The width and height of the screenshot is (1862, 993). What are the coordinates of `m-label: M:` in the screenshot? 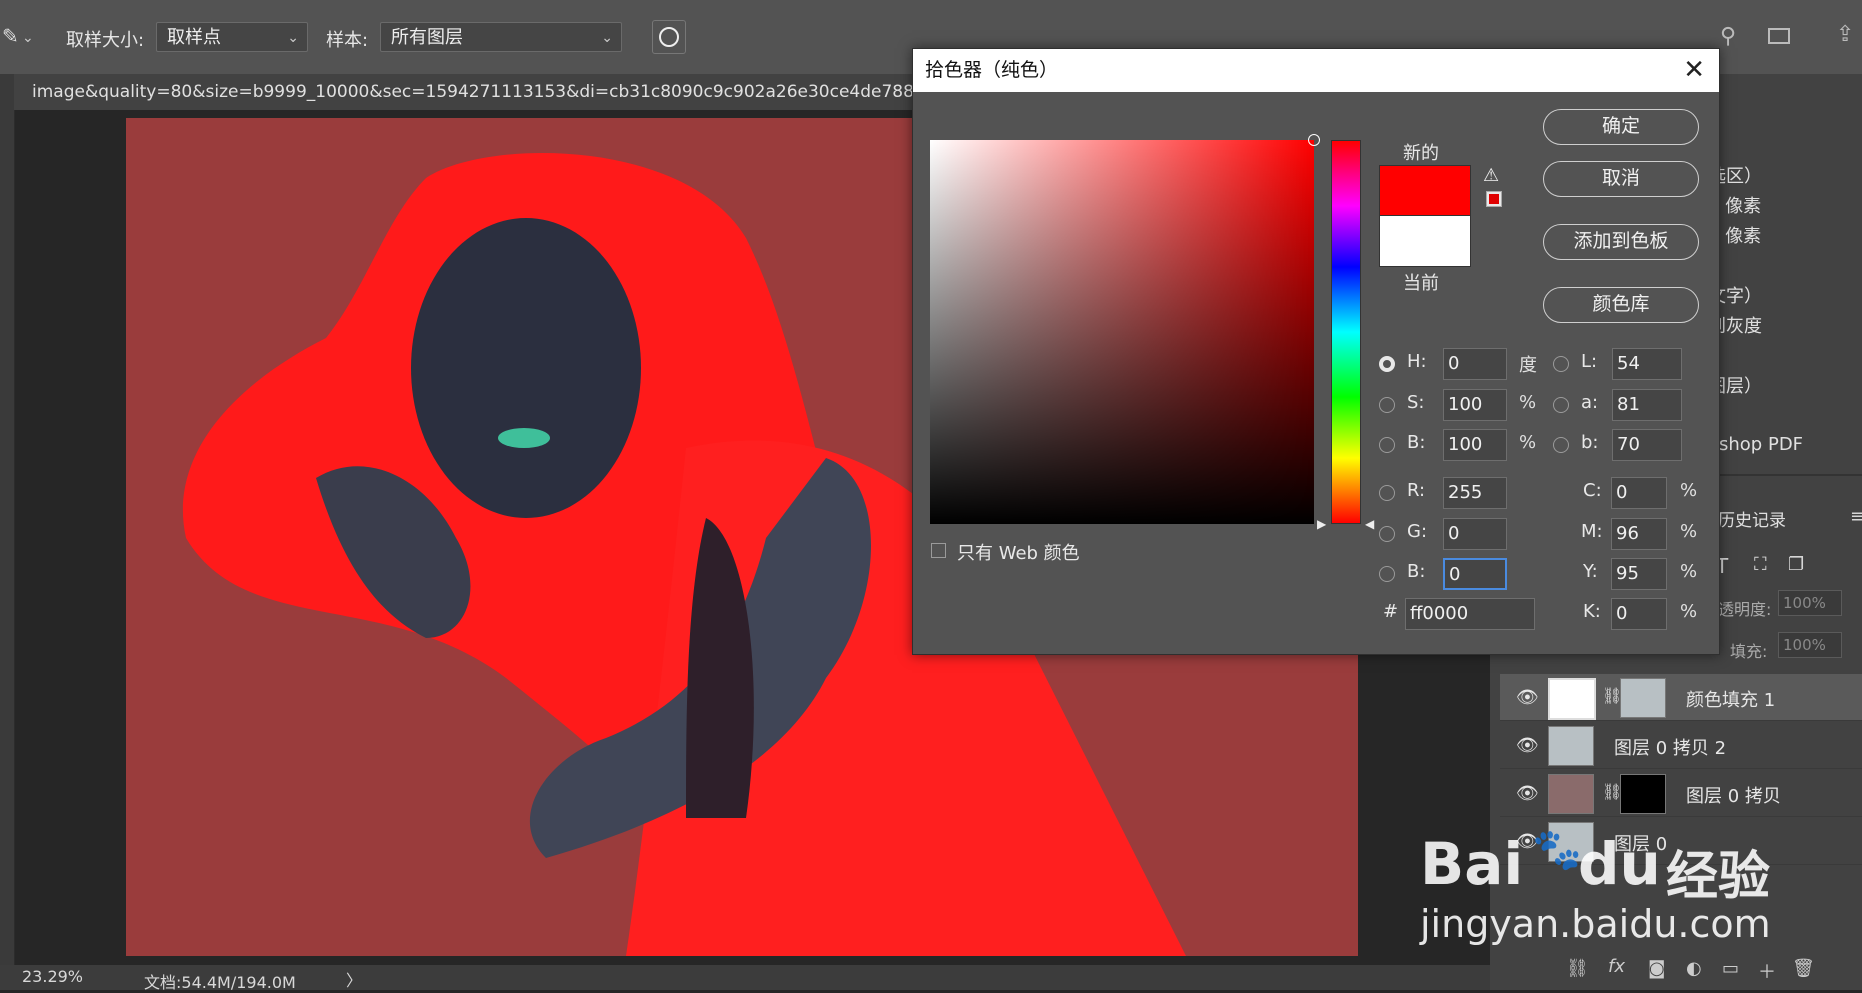 It's located at (1592, 531).